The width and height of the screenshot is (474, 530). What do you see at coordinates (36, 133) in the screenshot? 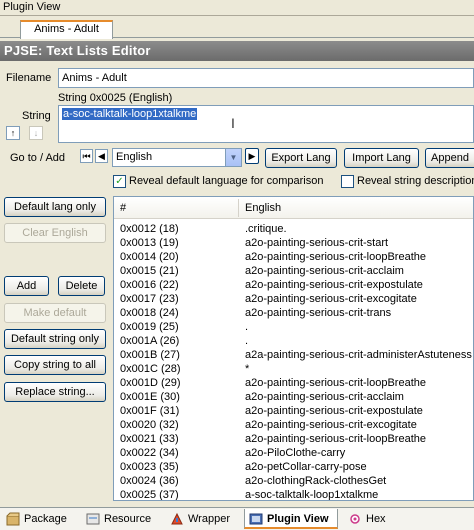
I see `move-down-icon: ↓` at bounding box center [36, 133].